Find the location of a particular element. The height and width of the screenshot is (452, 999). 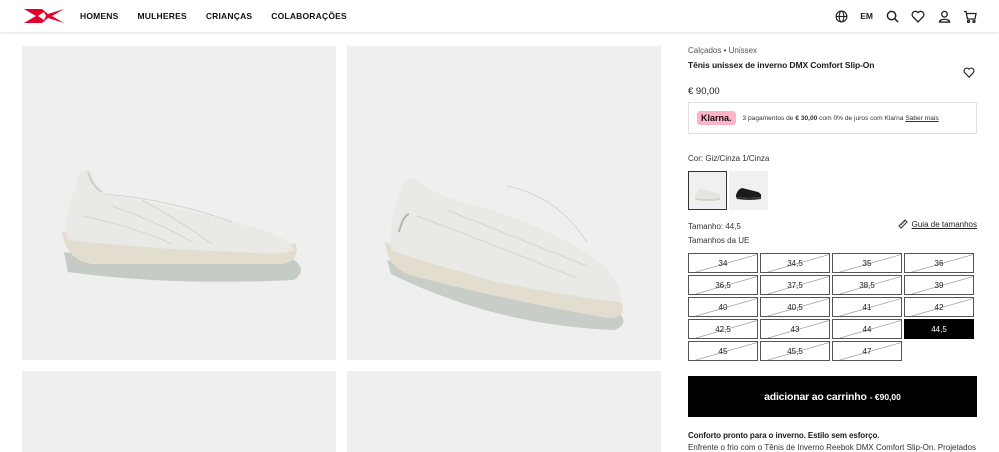

nav-criancas: CRIANÇAS is located at coordinates (229, 16).